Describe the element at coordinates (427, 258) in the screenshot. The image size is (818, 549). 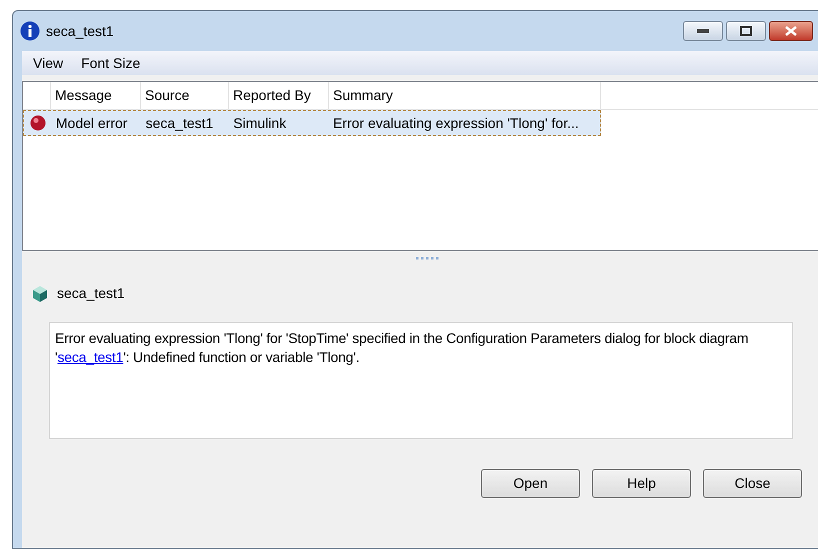
I see `splitter-handle-icon` at that location.